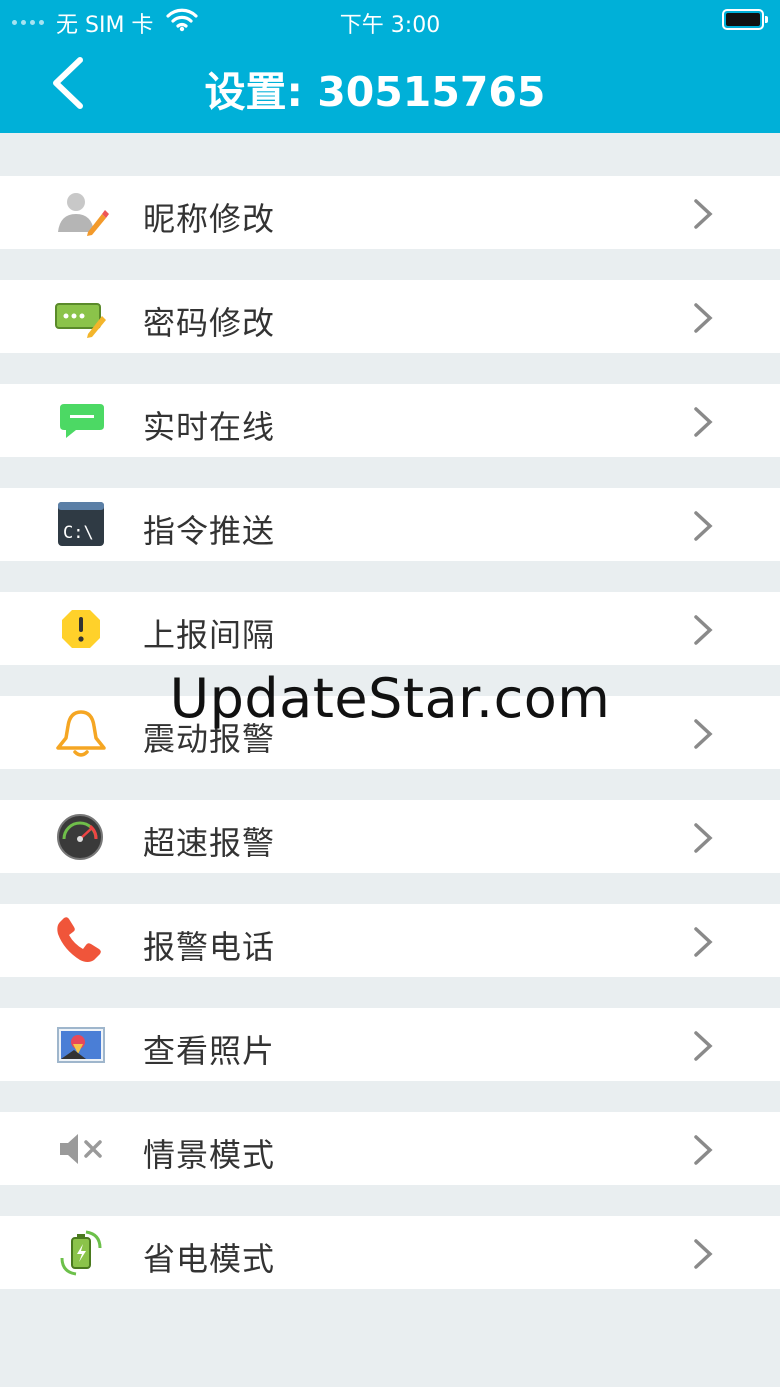 The height and width of the screenshot is (1387, 780). What do you see at coordinates (390, 420) in the screenshot?
I see `settings-item-realtime-online: 实时在线` at bounding box center [390, 420].